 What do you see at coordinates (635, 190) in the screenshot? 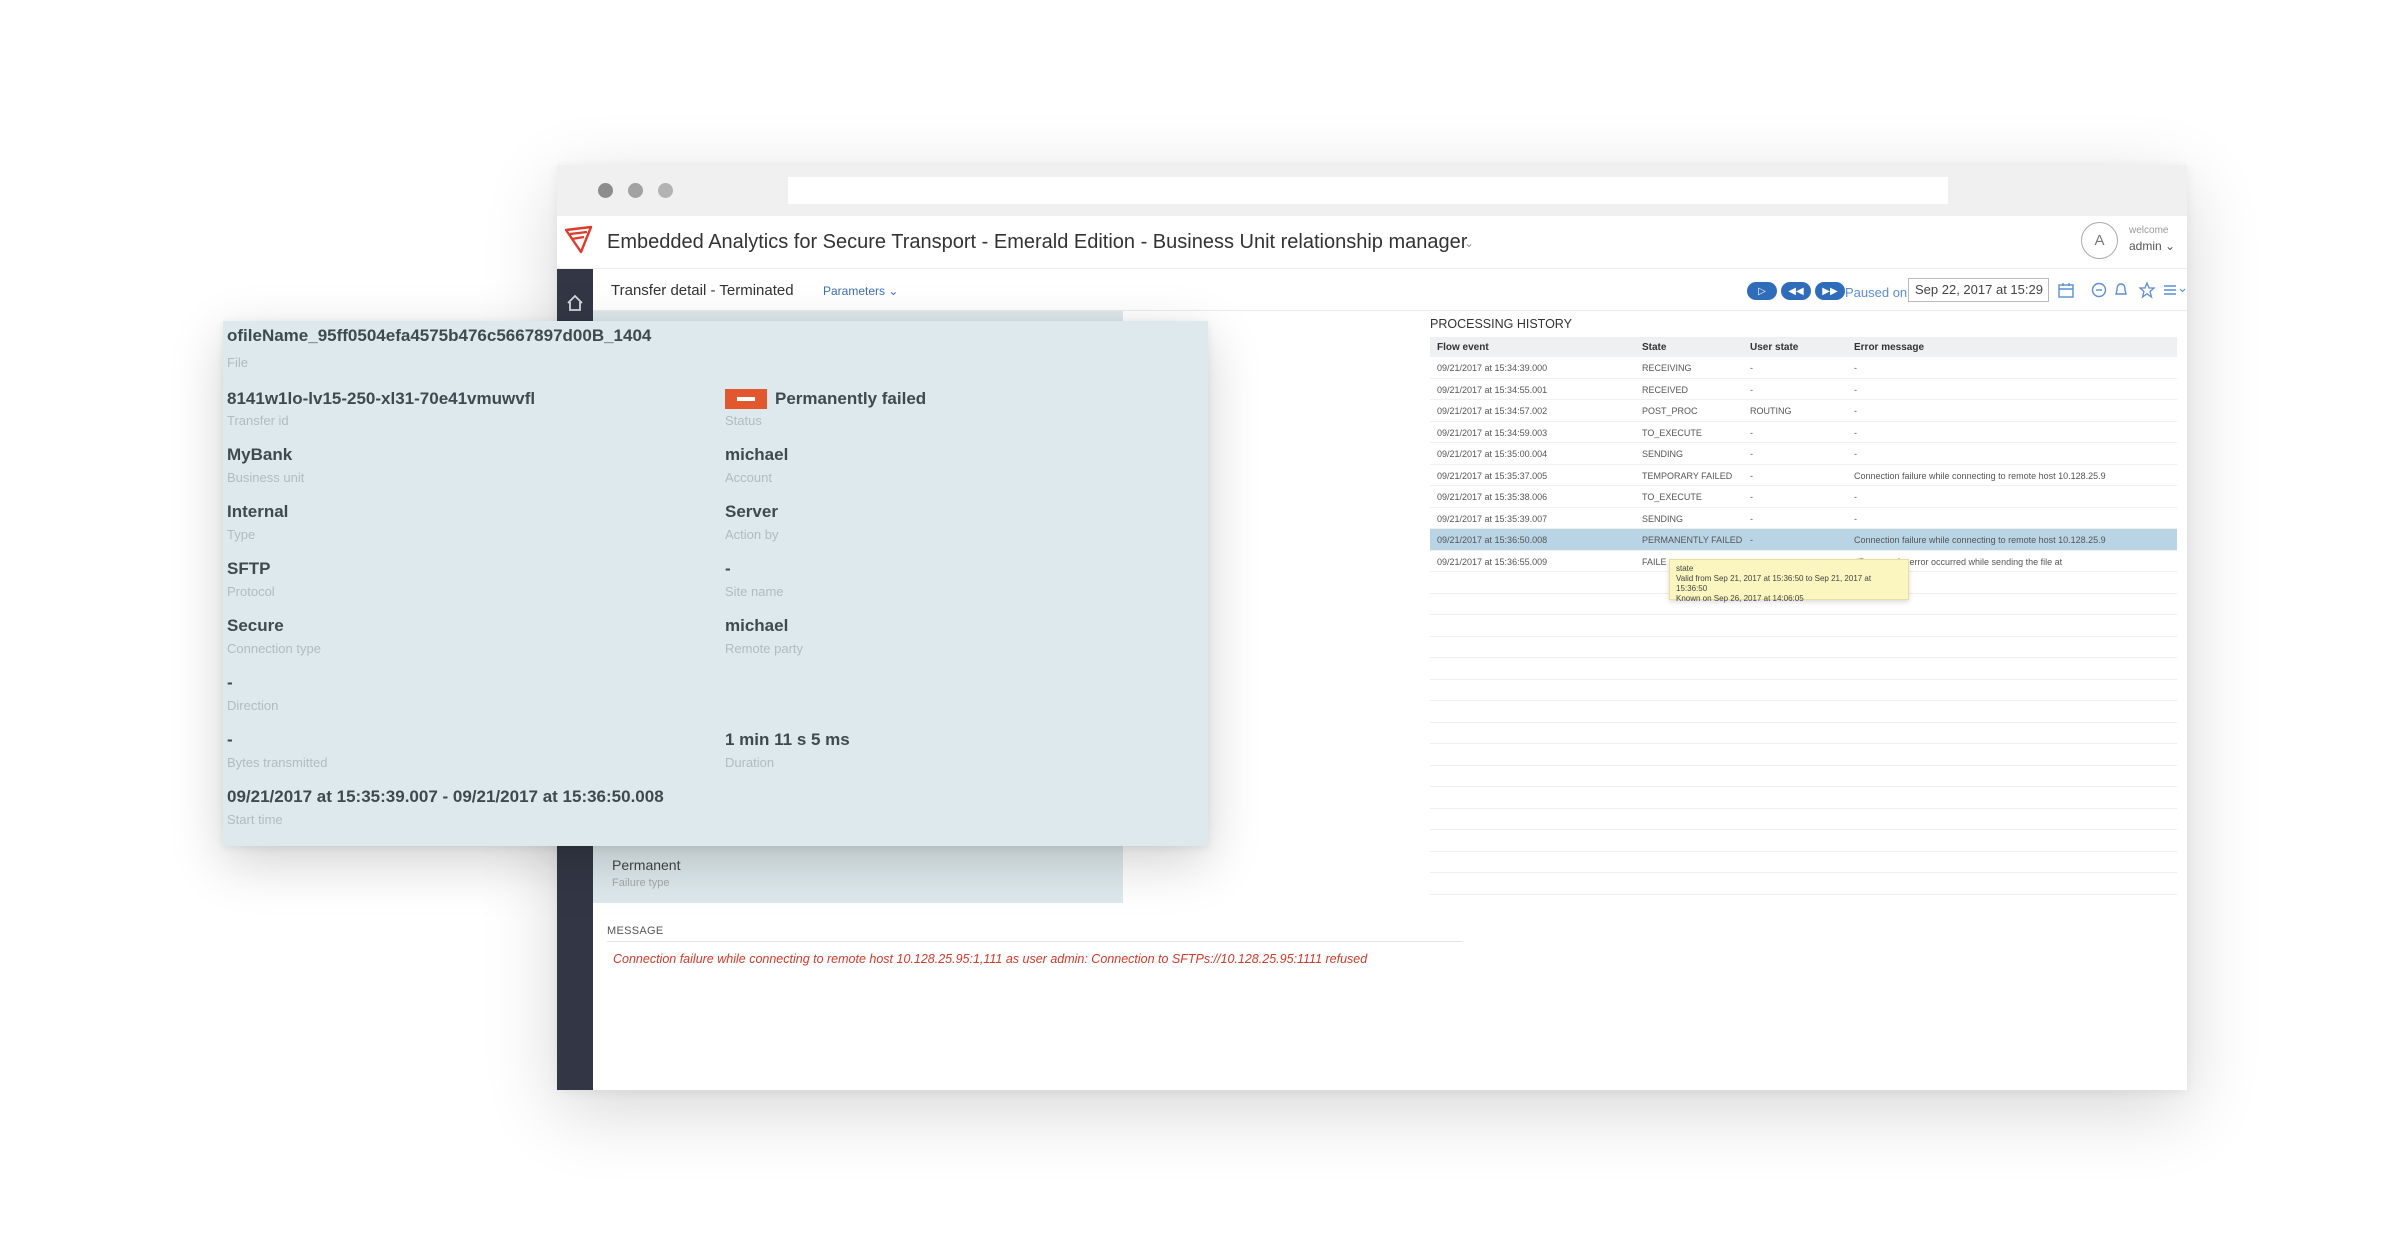
I see `minimize-window-dot` at bounding box center [635, 190].